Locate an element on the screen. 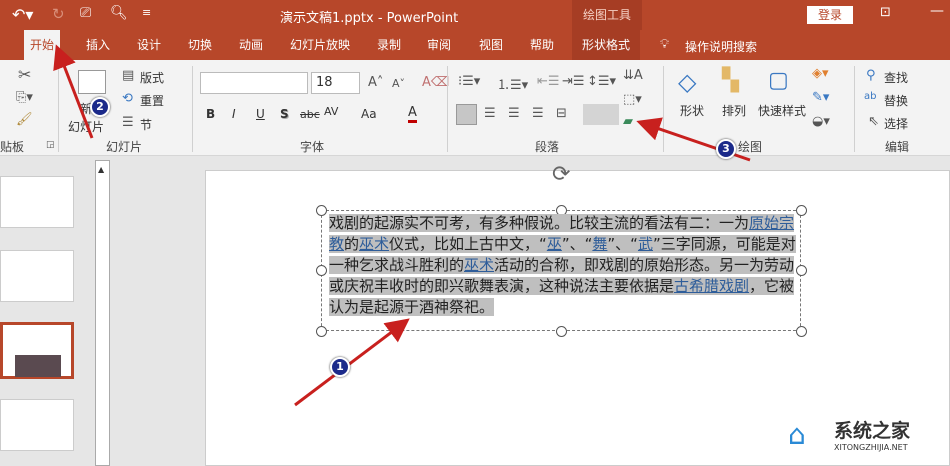  watermark-logo: ⌂ 系统之家 XITONGZHIJIA.NET is located at coordinates (858, 436).